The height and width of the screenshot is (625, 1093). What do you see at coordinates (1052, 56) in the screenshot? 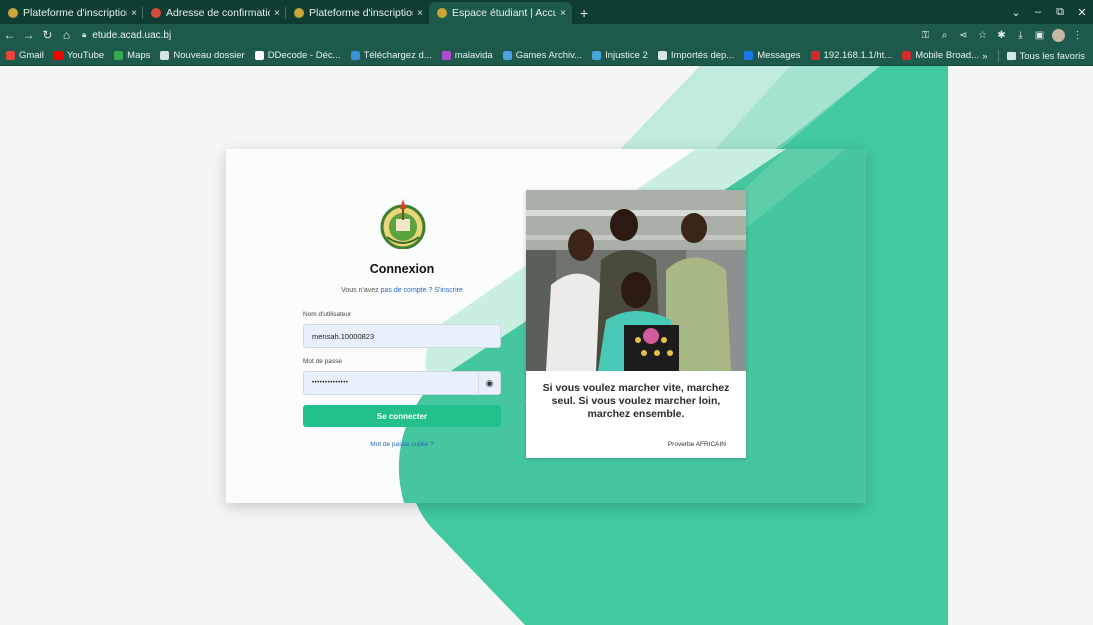
I see `all-bookmarks-button: Tous les favoris` at bounding box center [1052, 56].